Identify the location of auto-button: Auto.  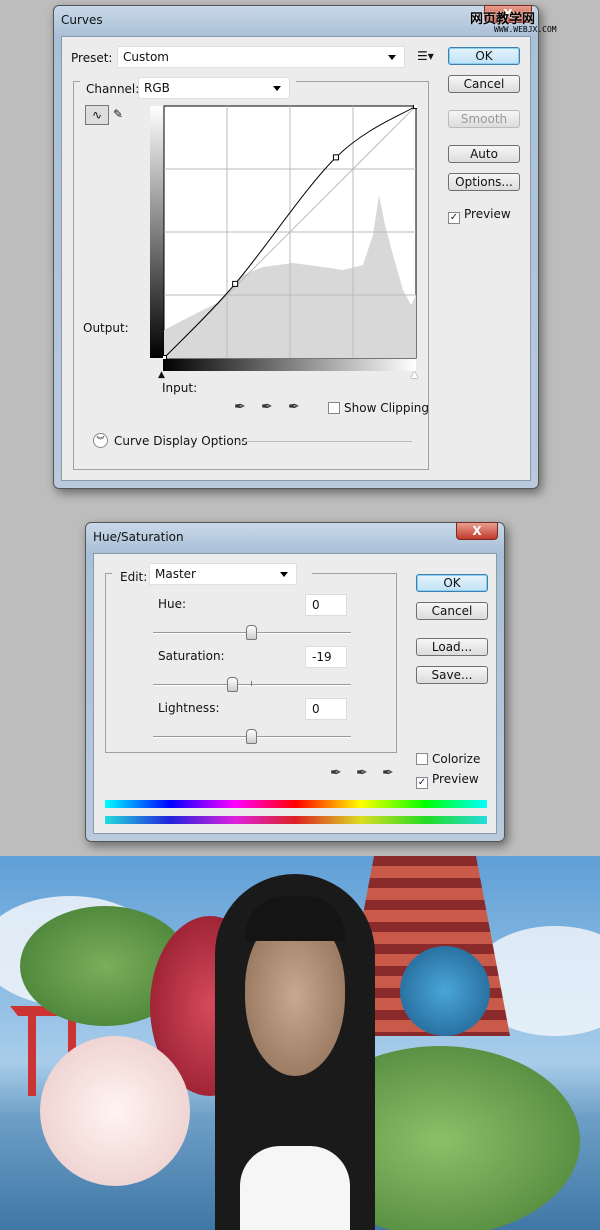
(484, 154).